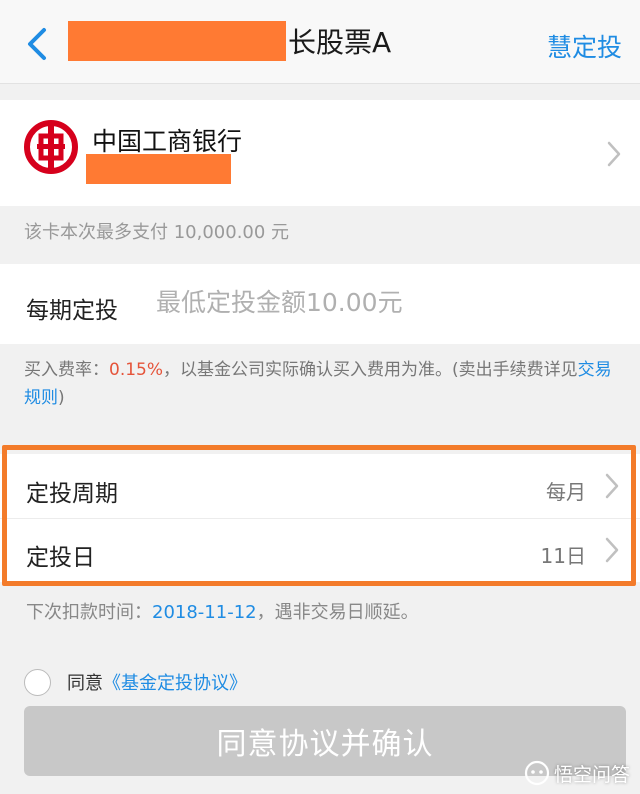  I want to click on agreement-text: 同意《基金定投协议》, so click(157, 682).